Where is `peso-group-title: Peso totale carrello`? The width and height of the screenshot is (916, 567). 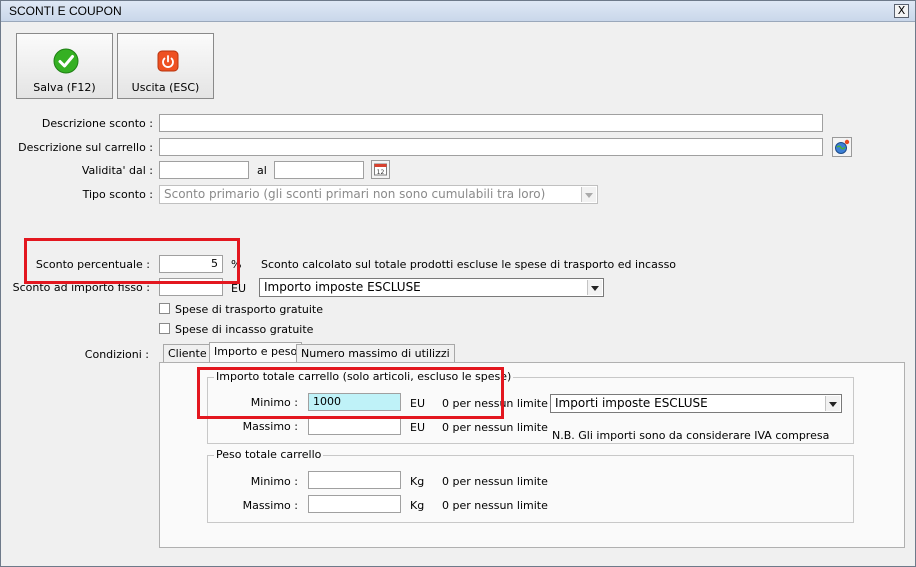
peso-group-title: Peso totale carrello is located at coordinates (269, 454).